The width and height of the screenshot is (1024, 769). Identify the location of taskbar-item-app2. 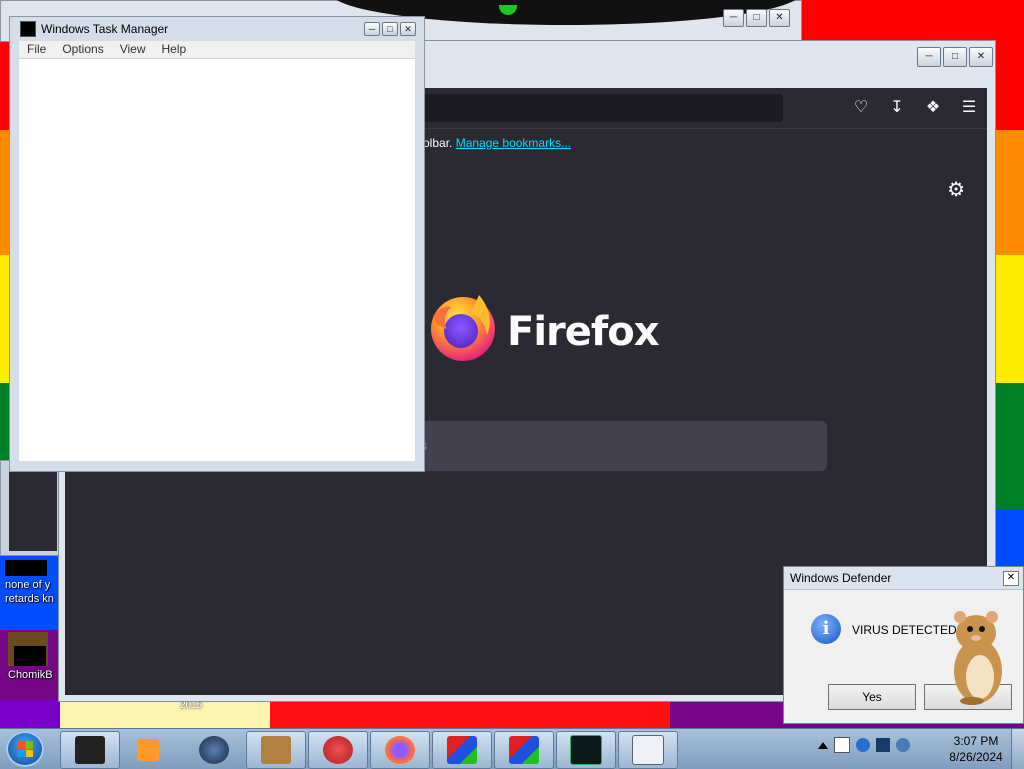
(524, 750).